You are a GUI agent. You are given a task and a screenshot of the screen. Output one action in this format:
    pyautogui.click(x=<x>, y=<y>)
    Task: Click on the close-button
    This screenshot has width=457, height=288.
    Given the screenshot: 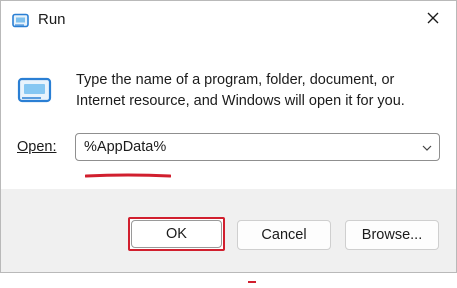 What is the action you would take?
    pyautogui.click(x=433, y=20)
    